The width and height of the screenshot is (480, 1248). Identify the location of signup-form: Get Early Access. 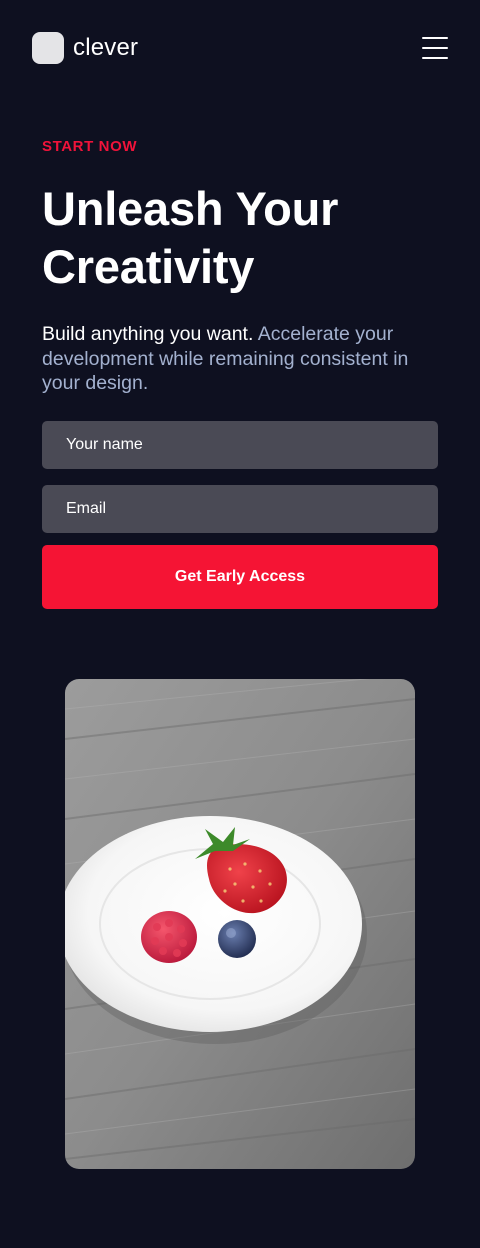
(240, 514).